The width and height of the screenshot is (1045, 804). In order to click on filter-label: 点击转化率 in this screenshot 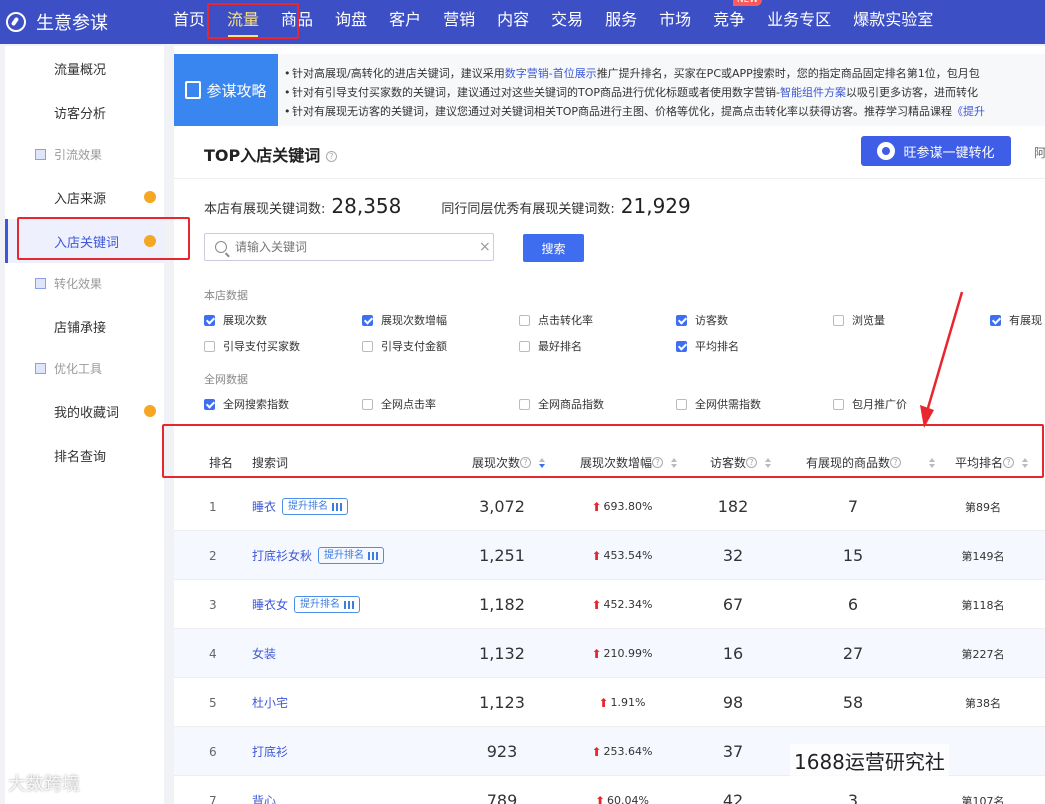, I will do `click(565, 320)`.